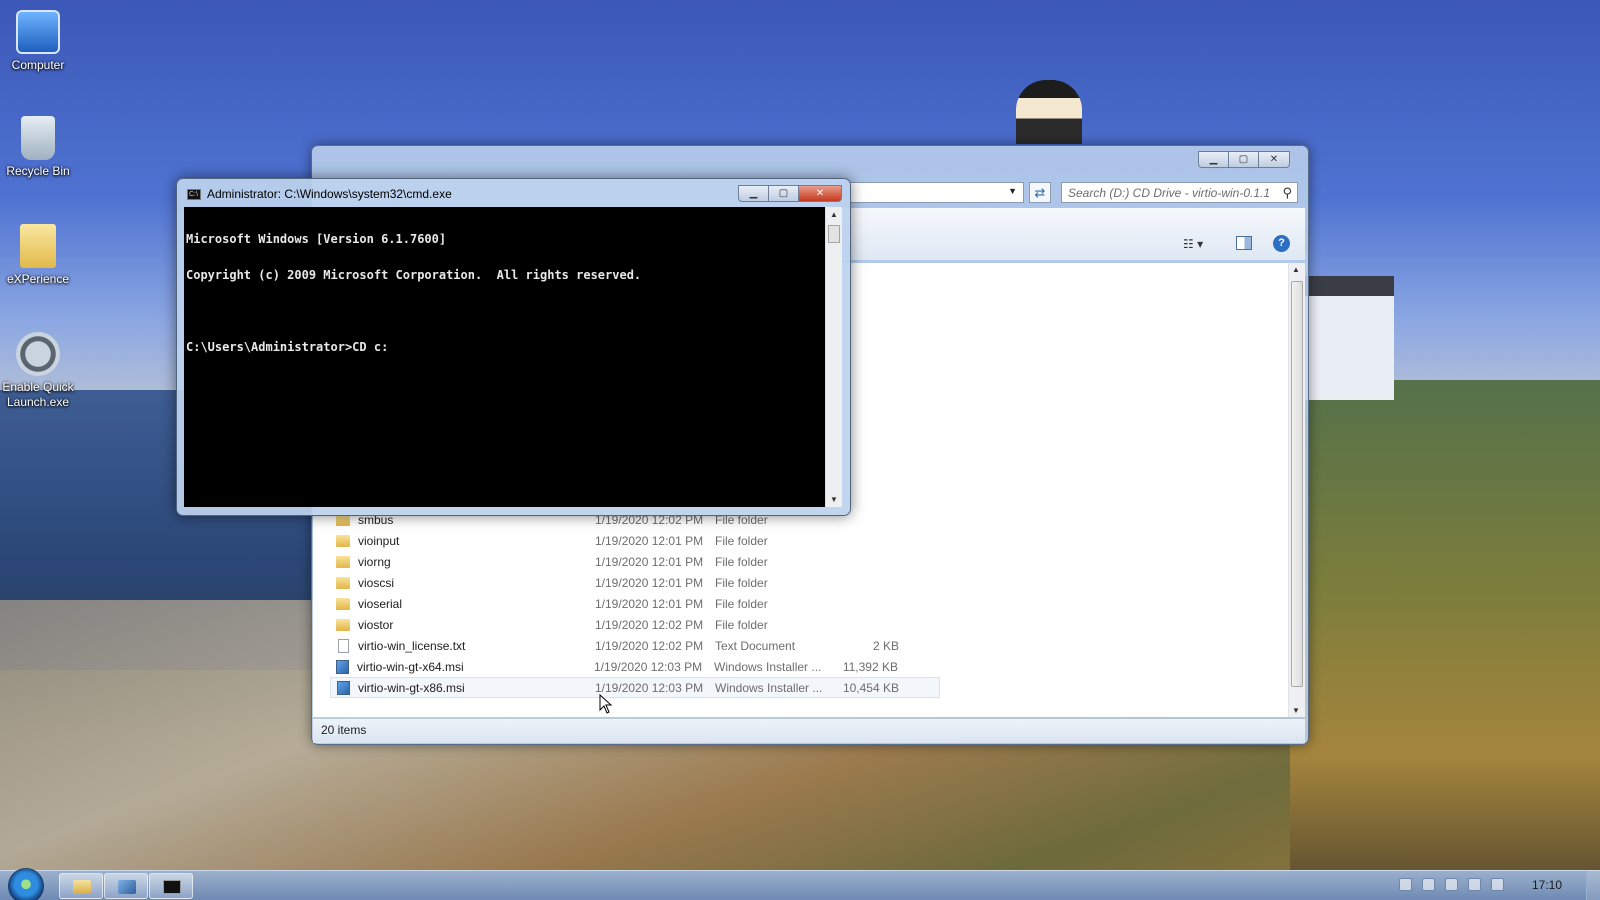  Describe the element at coordinates (1451, 884) in the screenshot. I see `tray-flag-icon` at that location.